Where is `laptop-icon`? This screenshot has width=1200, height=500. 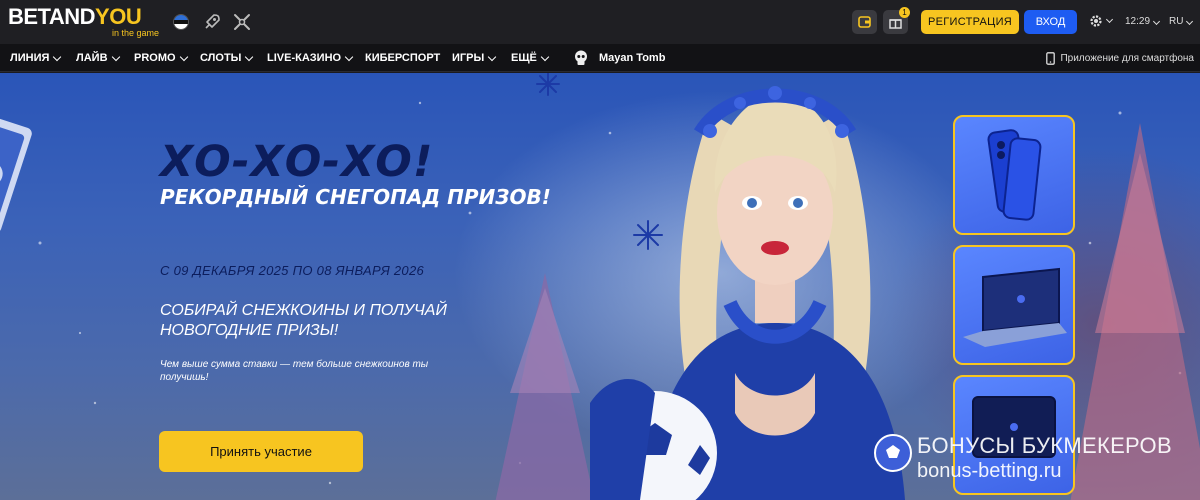 laptop-icon is located at coordinates (1015, 307).